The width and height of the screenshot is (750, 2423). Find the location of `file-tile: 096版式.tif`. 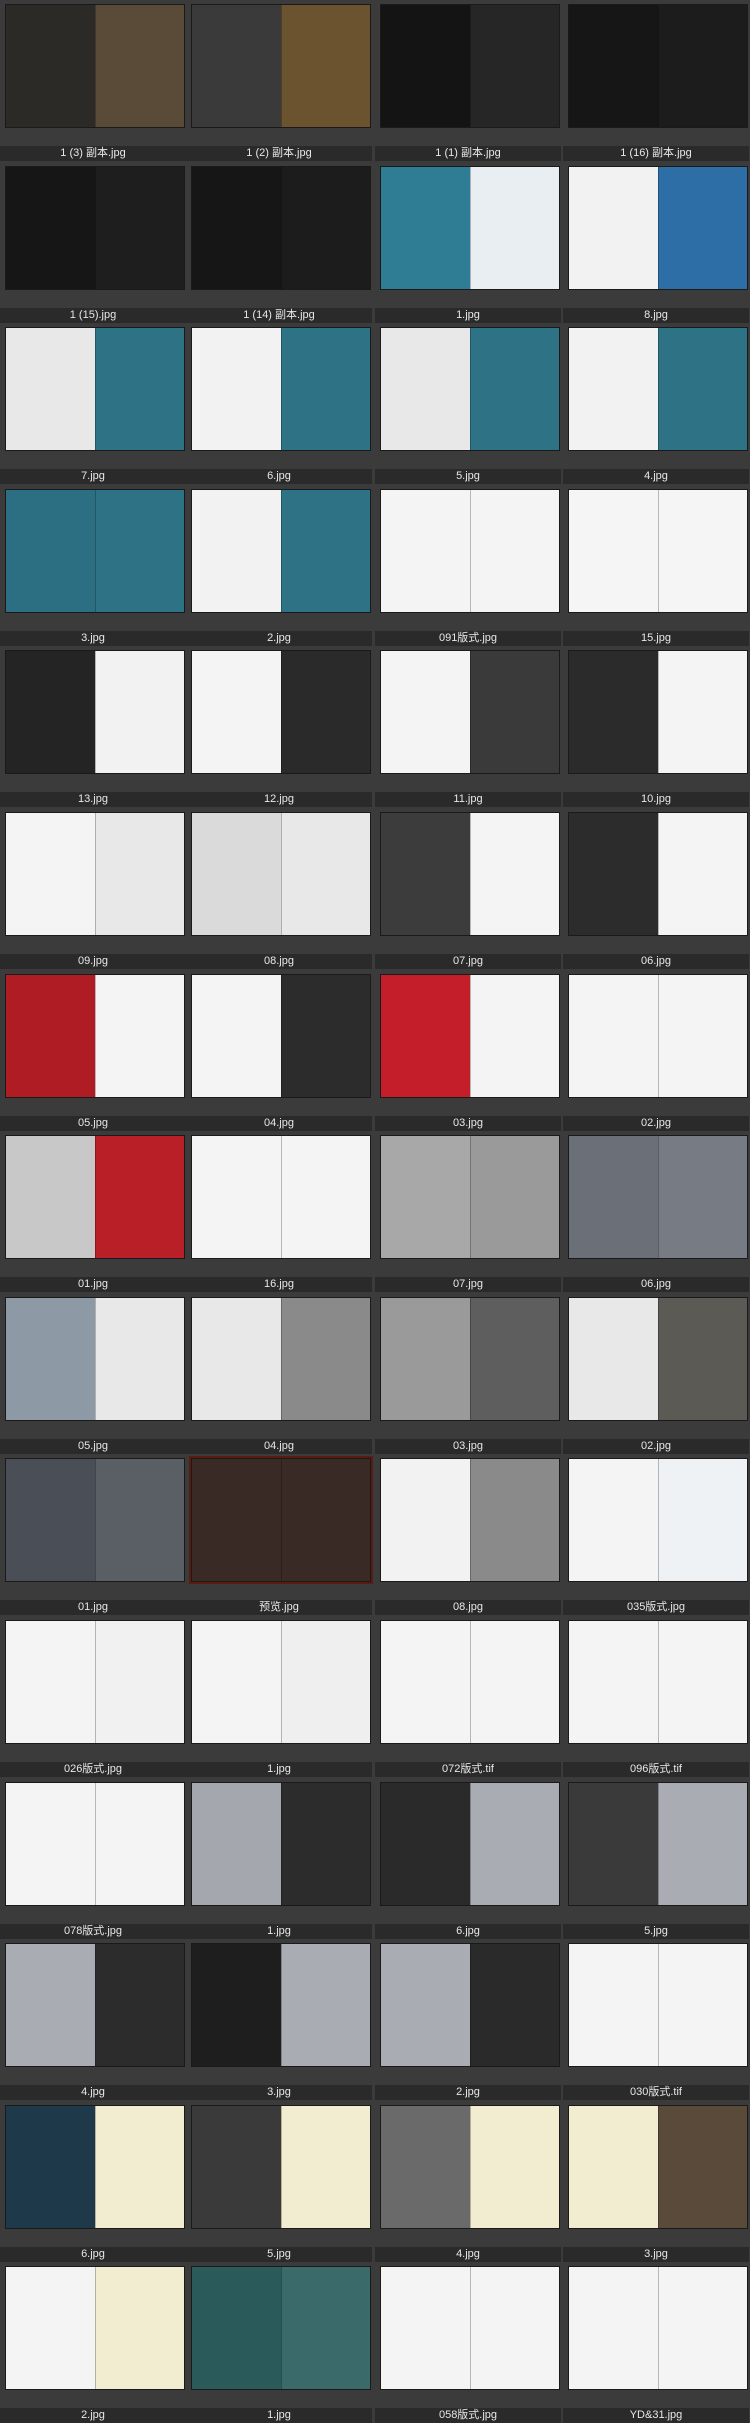

file-tile: 096版式.tif is located at coordinates (656, 1696).